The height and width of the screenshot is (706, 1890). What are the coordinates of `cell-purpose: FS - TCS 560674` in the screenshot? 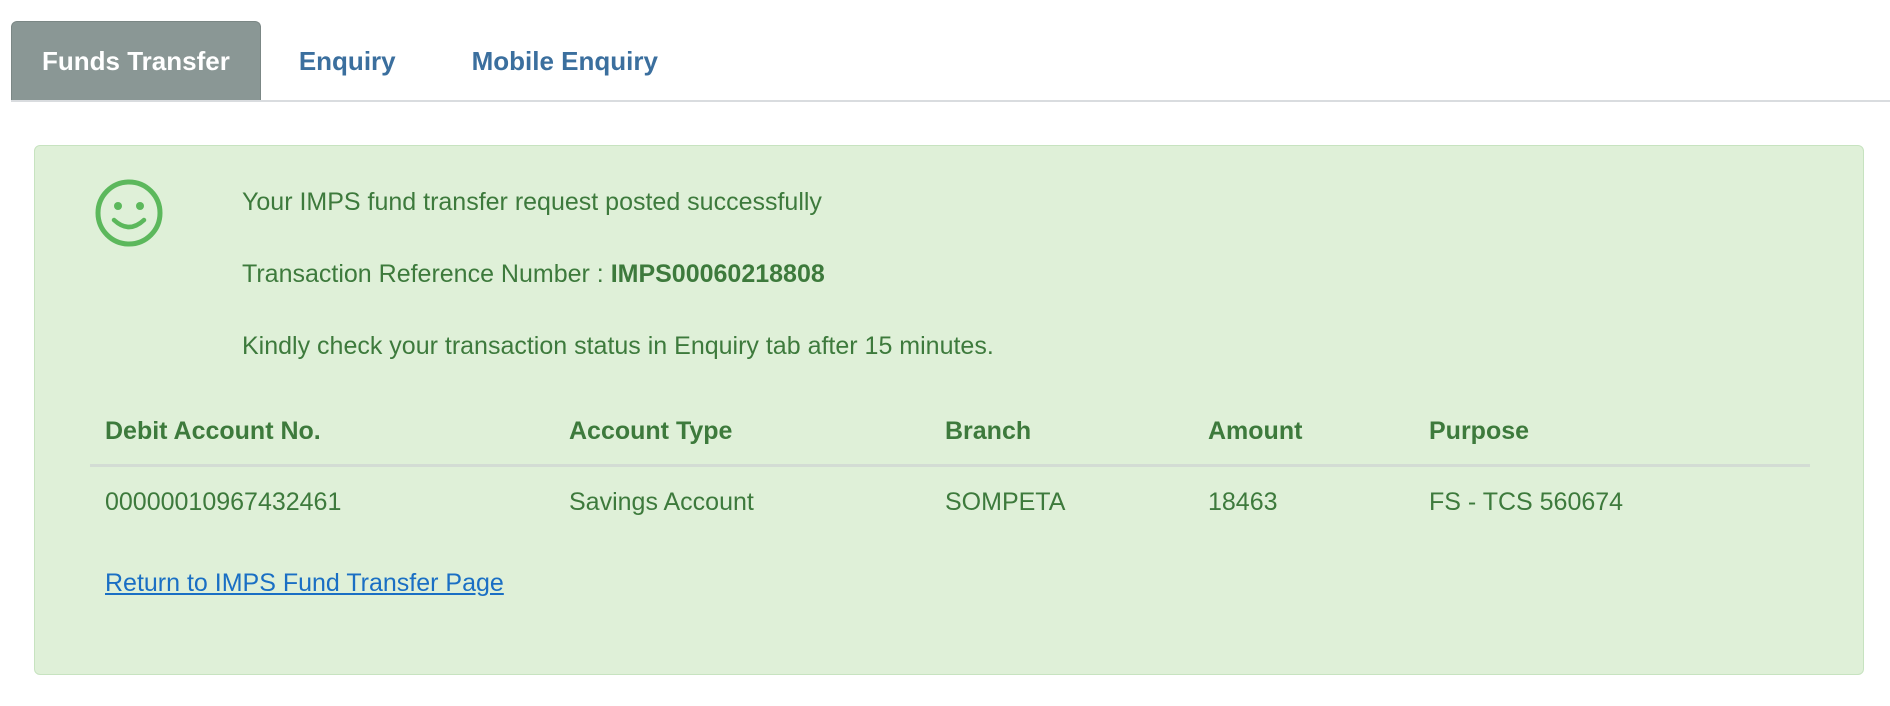 It's located at (1526, 502).